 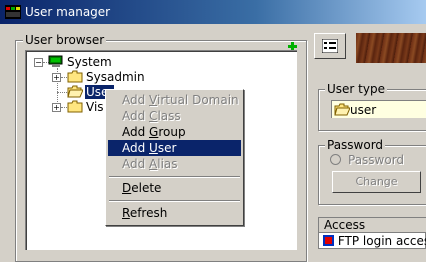 I want to click on menu-add-group: Add Group, so click(x=174, y=132).